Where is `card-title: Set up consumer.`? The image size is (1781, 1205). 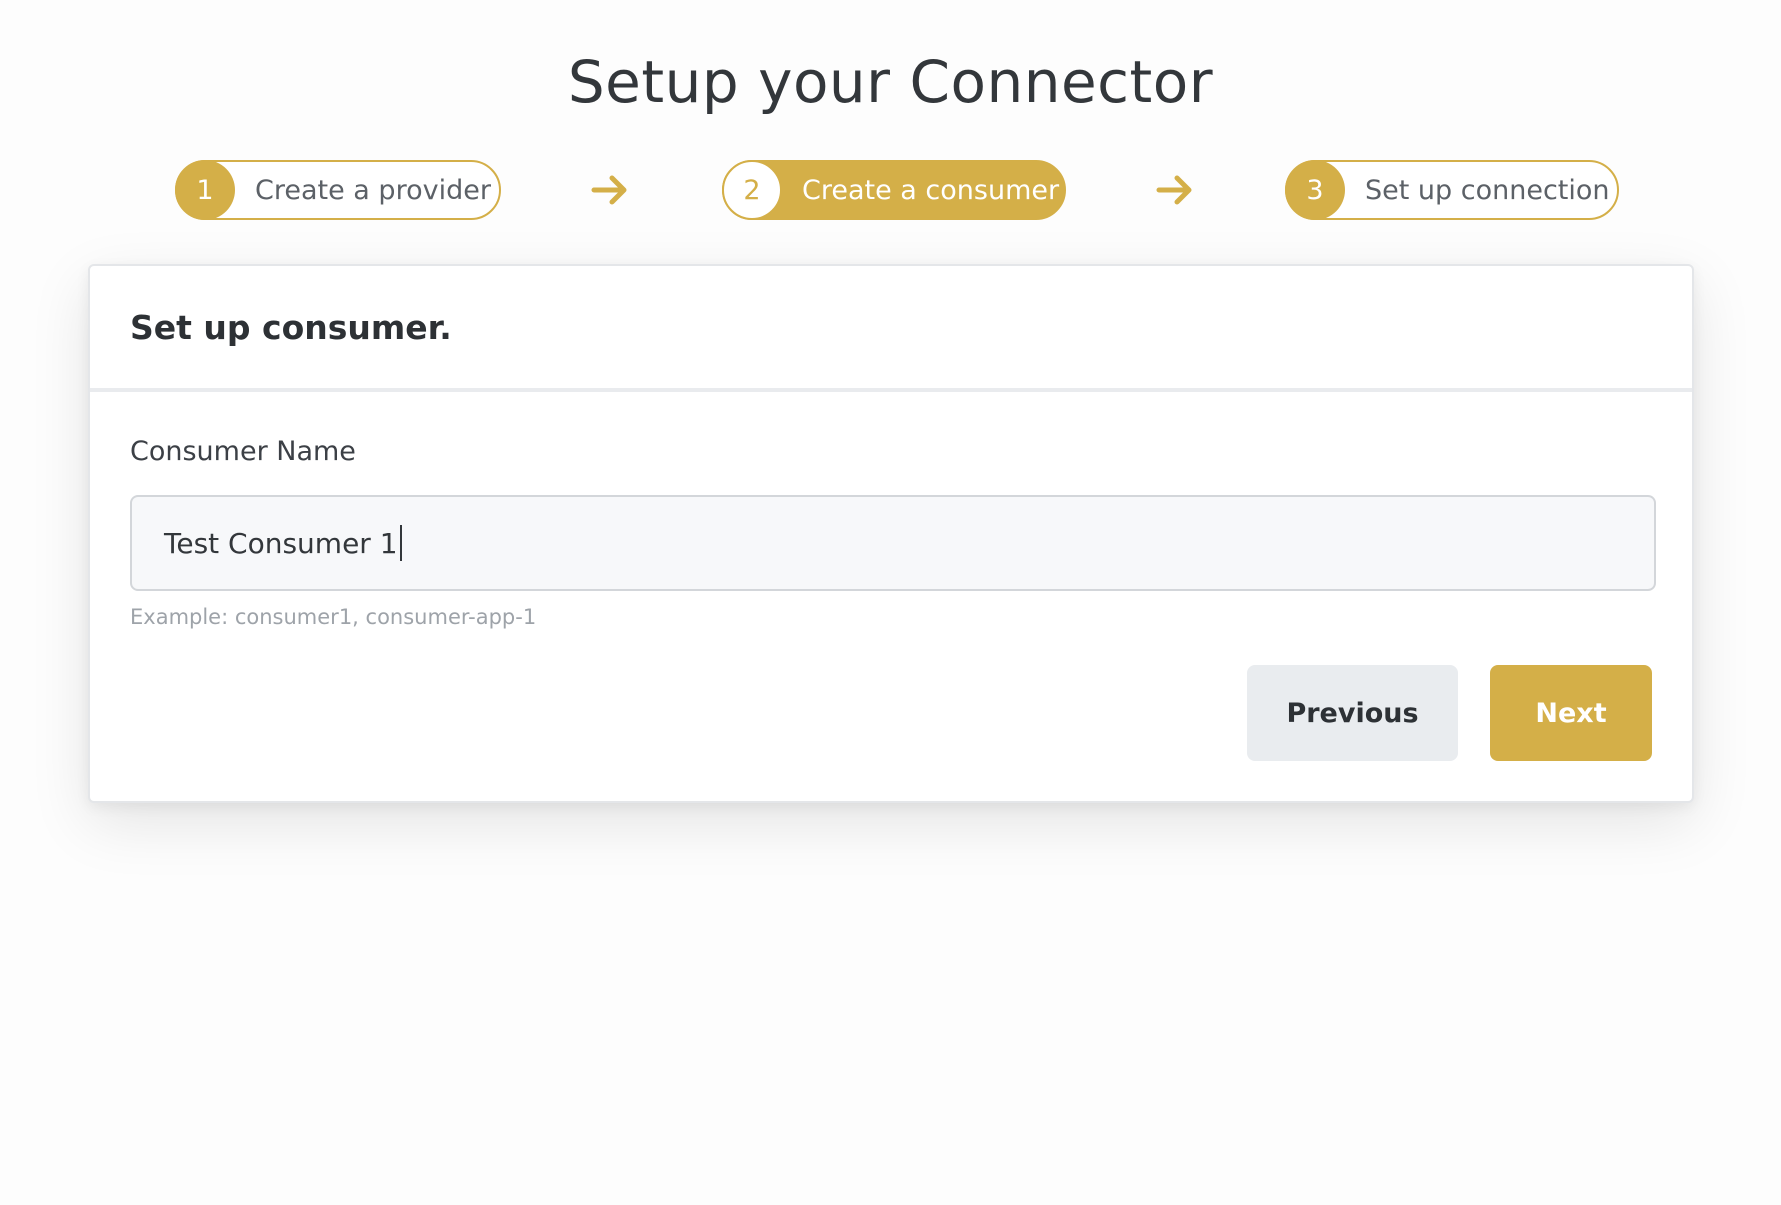
card-title: Set up consumer. is located at coordinates (291, 327).